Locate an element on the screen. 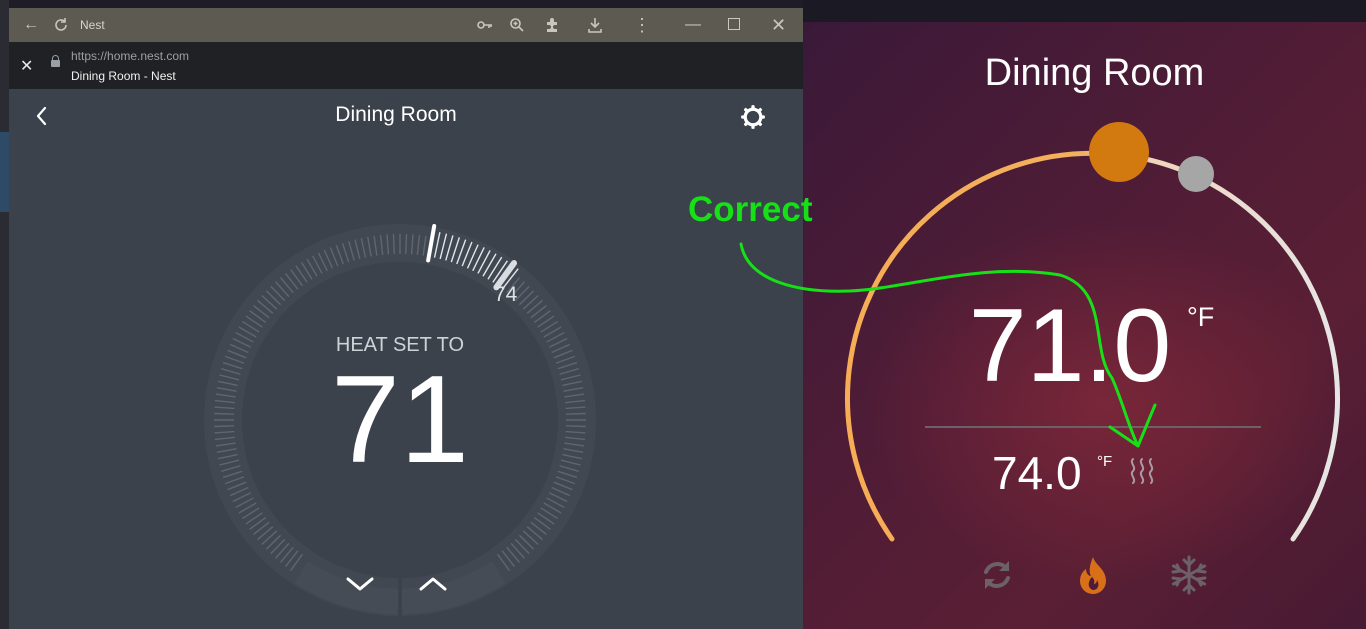 Image resolution: width=1366 pixels, height=629 pixels. heat-waves-icon is located at coordinates (1142, 471).